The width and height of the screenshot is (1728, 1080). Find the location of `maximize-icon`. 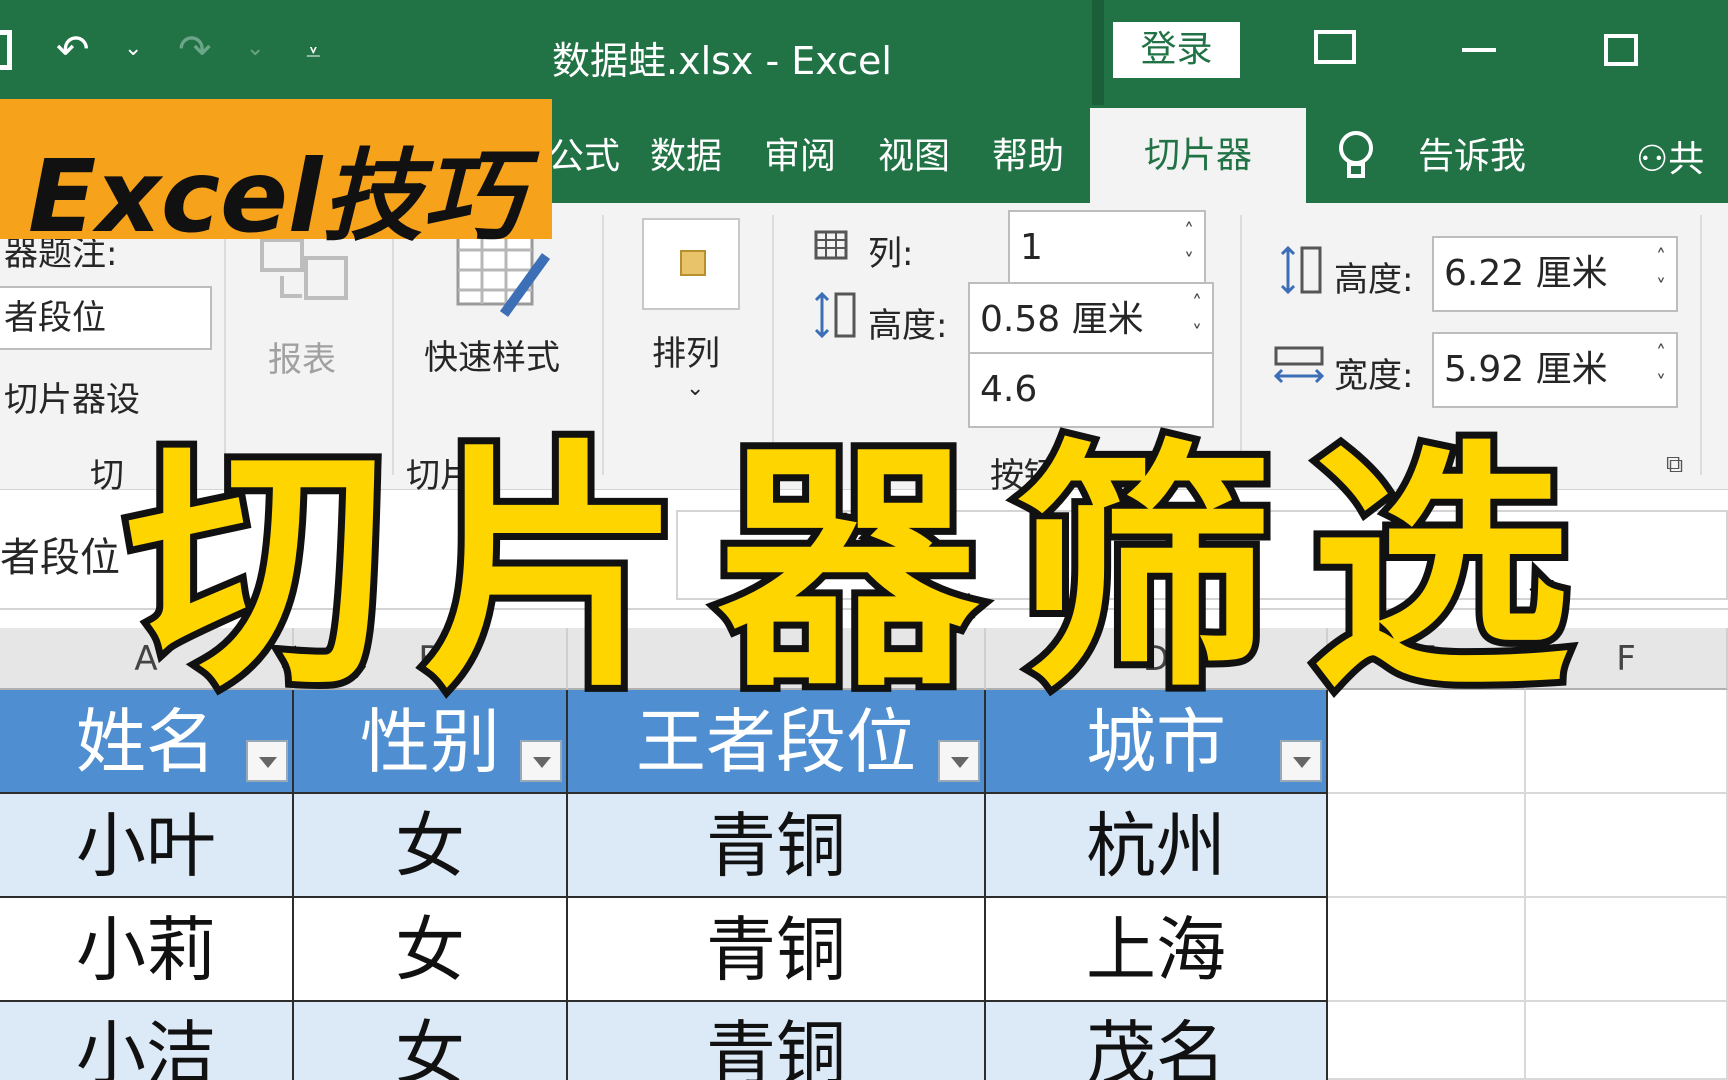

maximize-icon is located at coordinates (1621, 50).